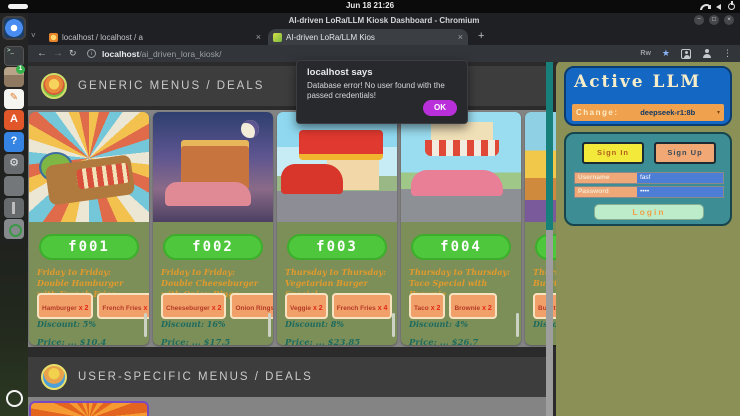 The image size is (740, 416). Describe the element at coordinates (337, 247) in the screenshot. I see `menu-id-button: f003` at that location.